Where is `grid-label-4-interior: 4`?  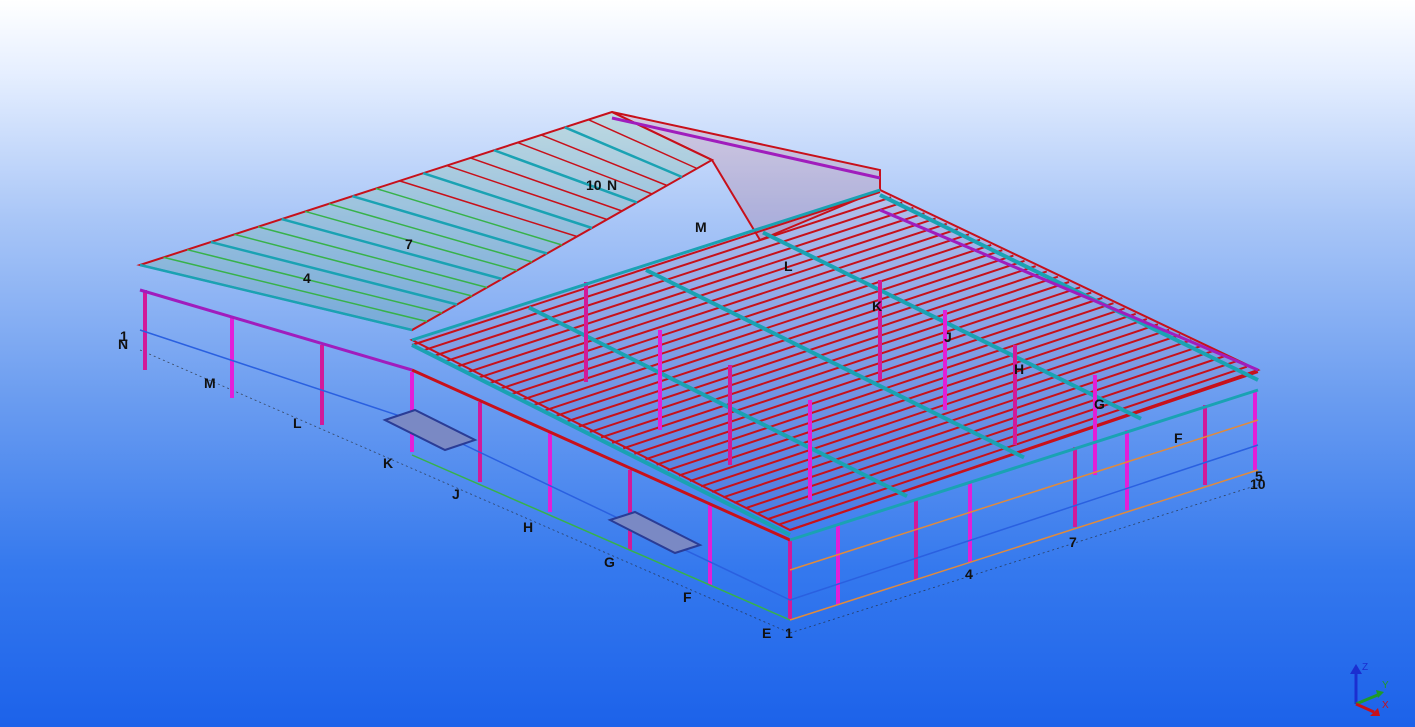
grid-label-4-interior: 4 is located at coordinates (307, 278).